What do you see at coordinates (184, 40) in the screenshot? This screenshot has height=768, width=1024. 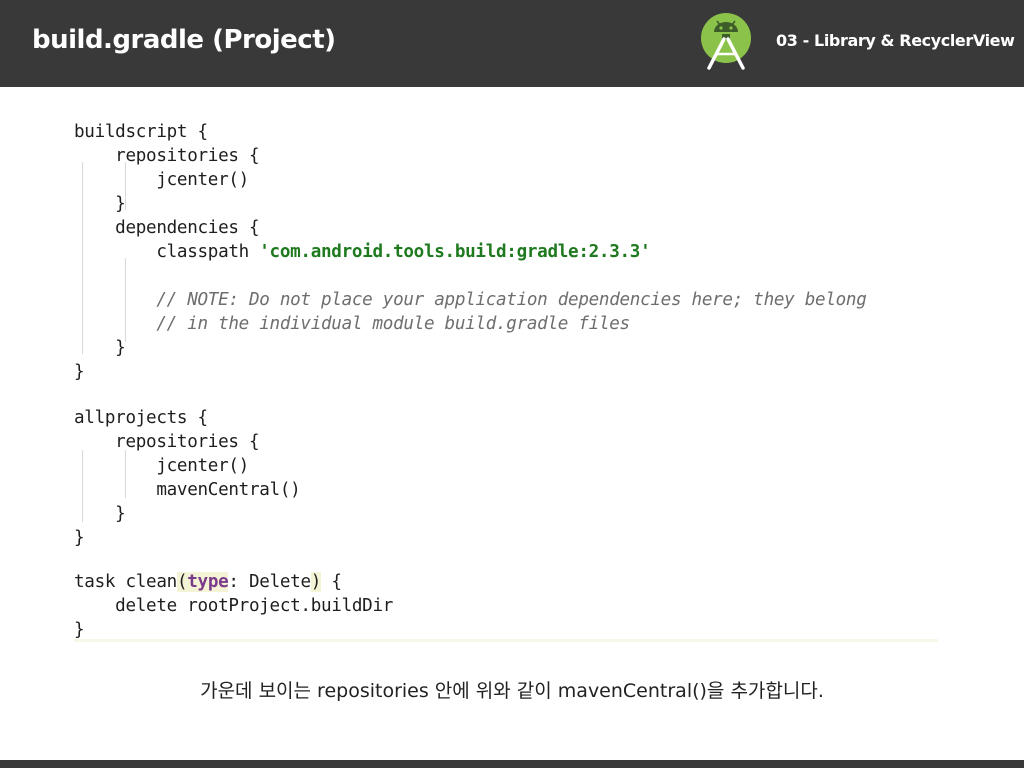 I see `slide-title: build.gradle (Project)` at bounding box center [184, 40].